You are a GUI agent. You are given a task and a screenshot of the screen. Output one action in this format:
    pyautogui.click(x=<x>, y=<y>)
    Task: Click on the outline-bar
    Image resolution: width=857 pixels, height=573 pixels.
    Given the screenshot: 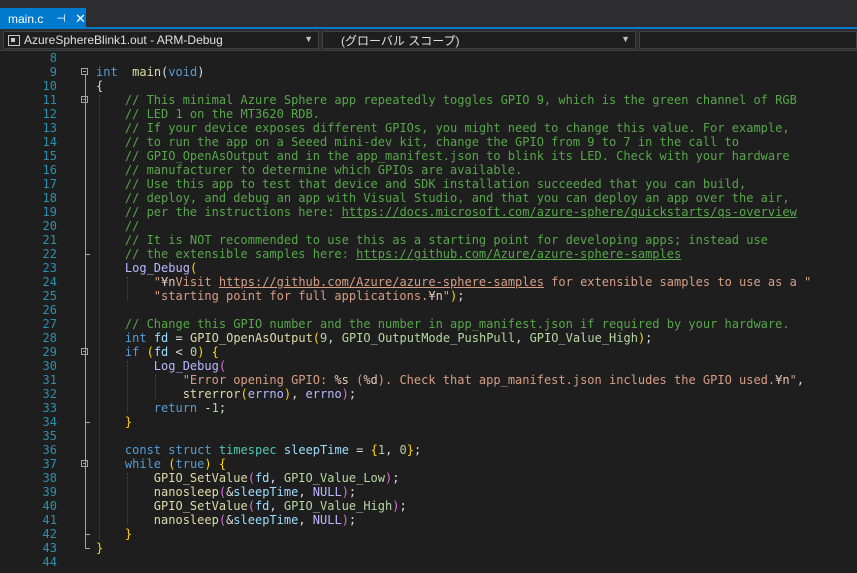 What is the action you would take?
    pyautogui.click(x=85, y=500)
    